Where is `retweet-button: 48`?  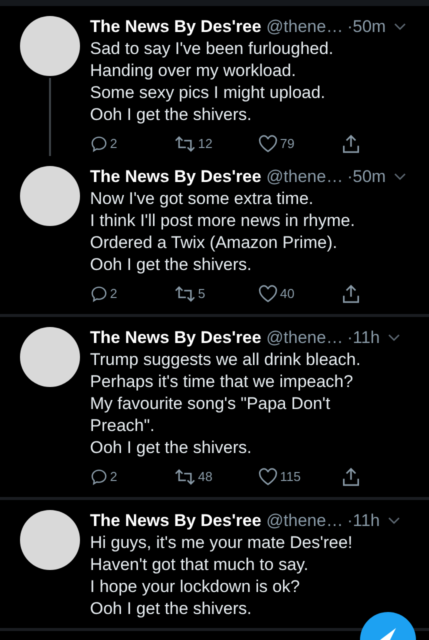
retweet-button: 48 is located at coordinates (216, 477).